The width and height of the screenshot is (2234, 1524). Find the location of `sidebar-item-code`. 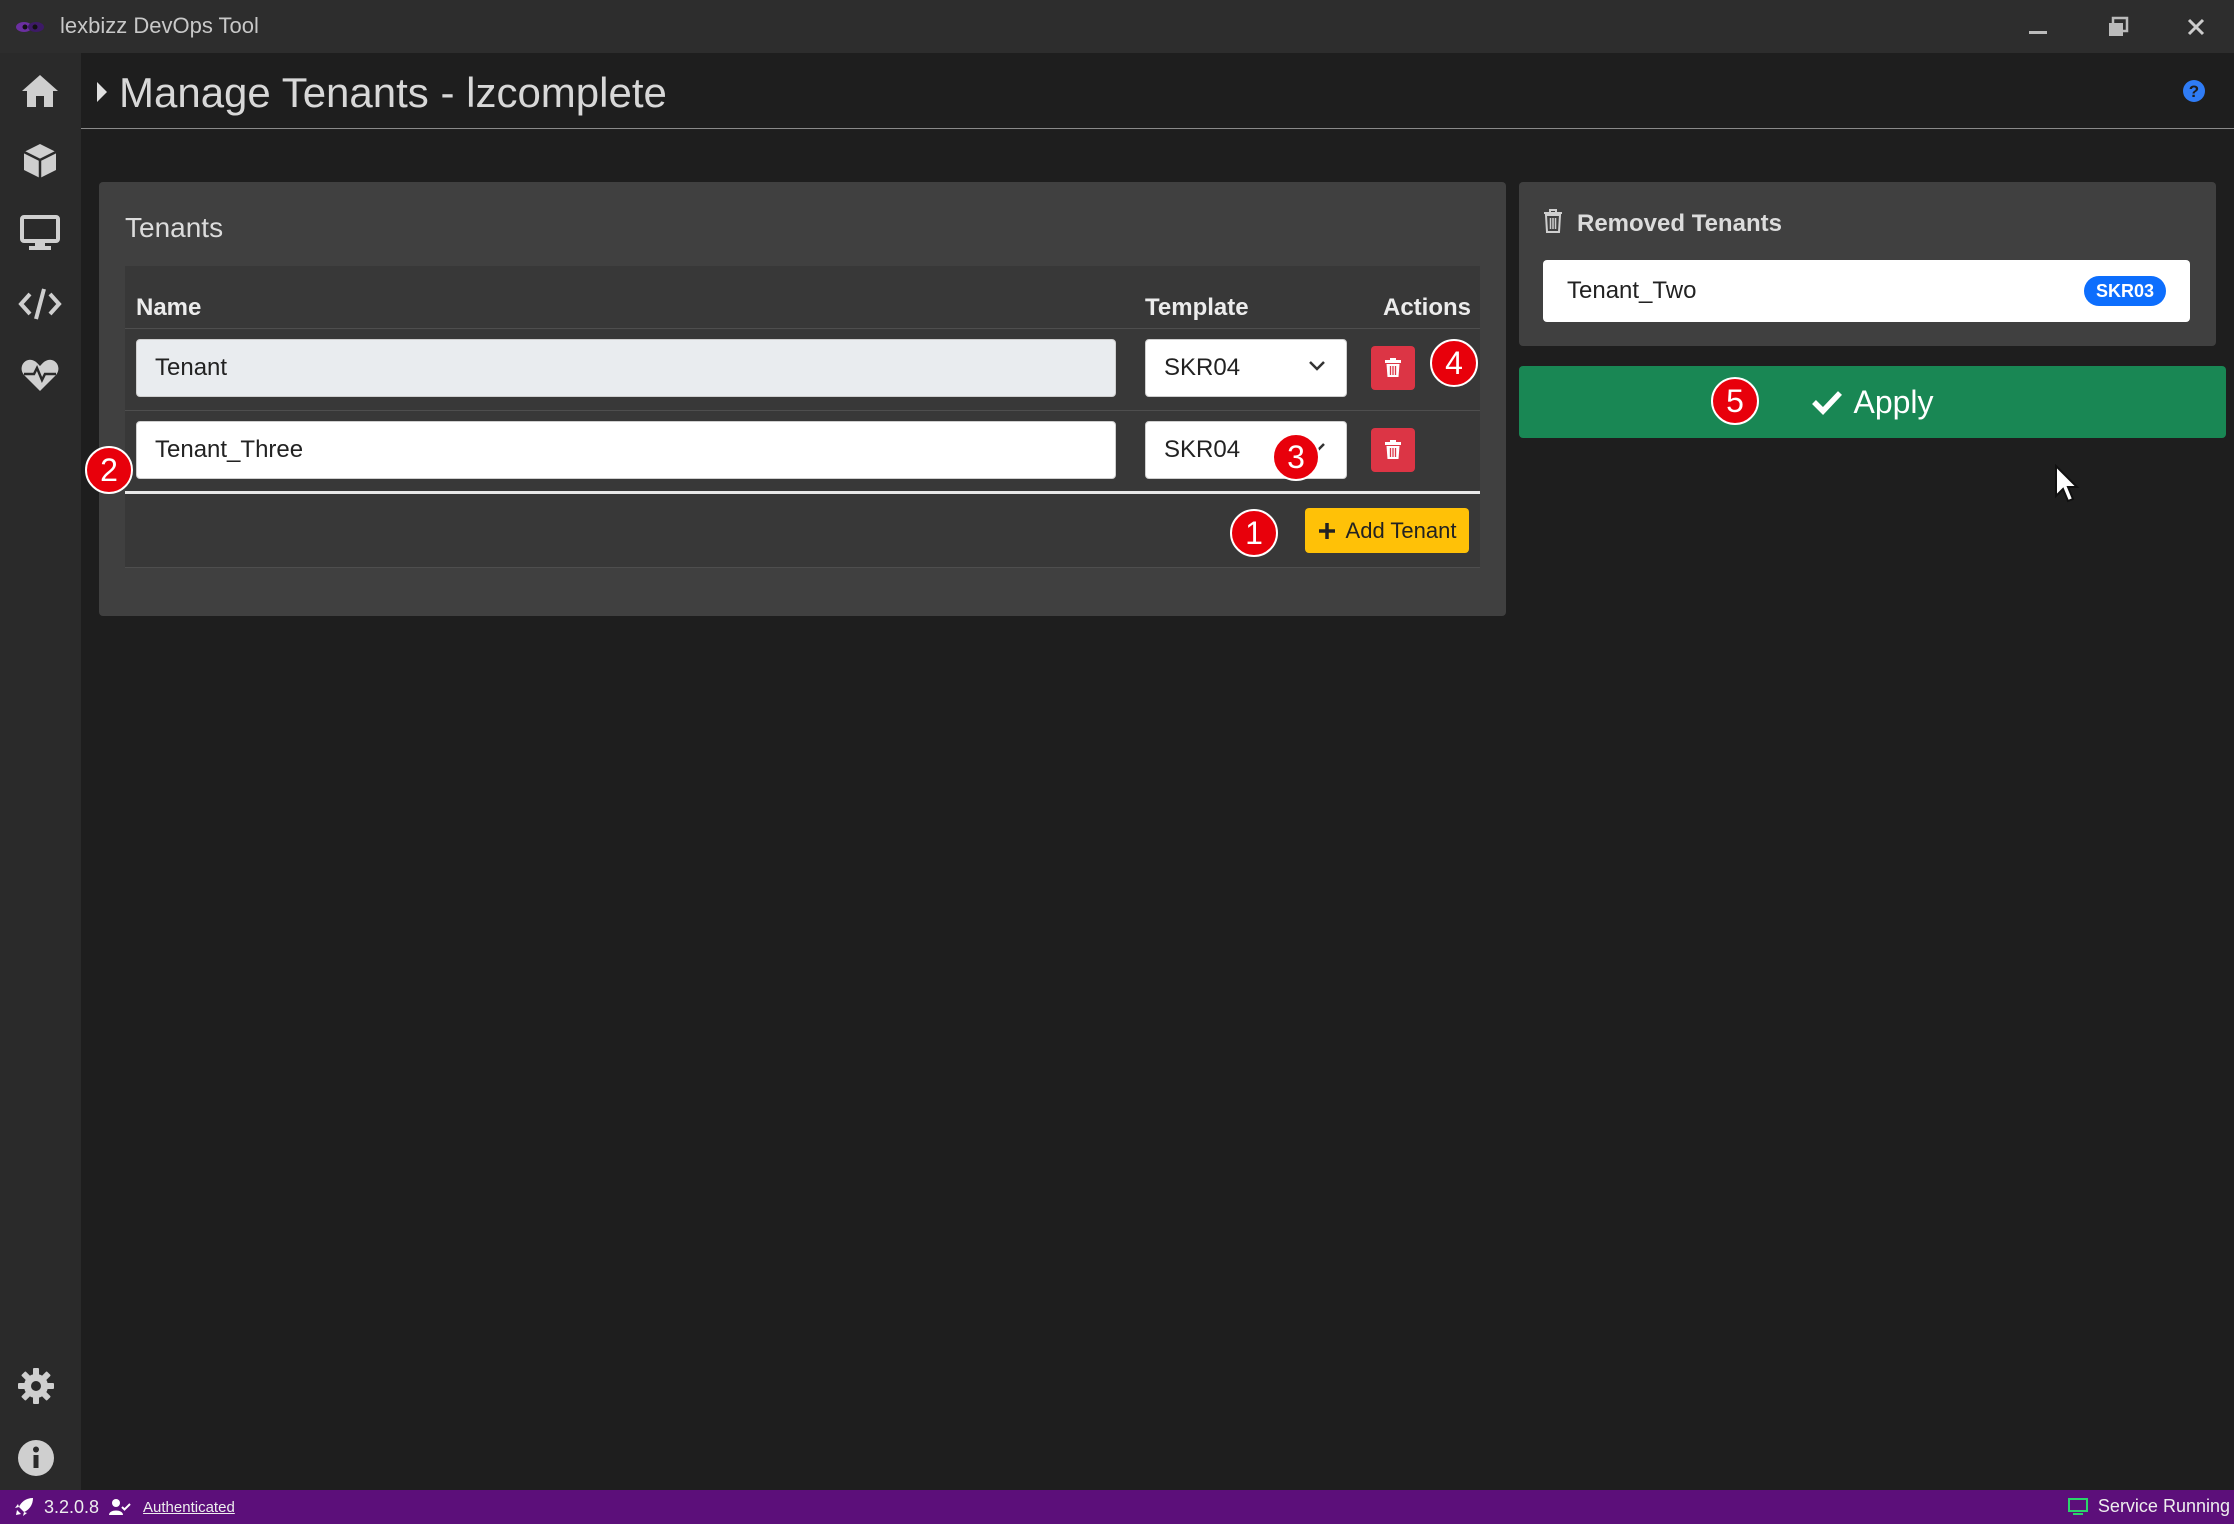

sidebar-item-code is located at coordinates (40, 304).